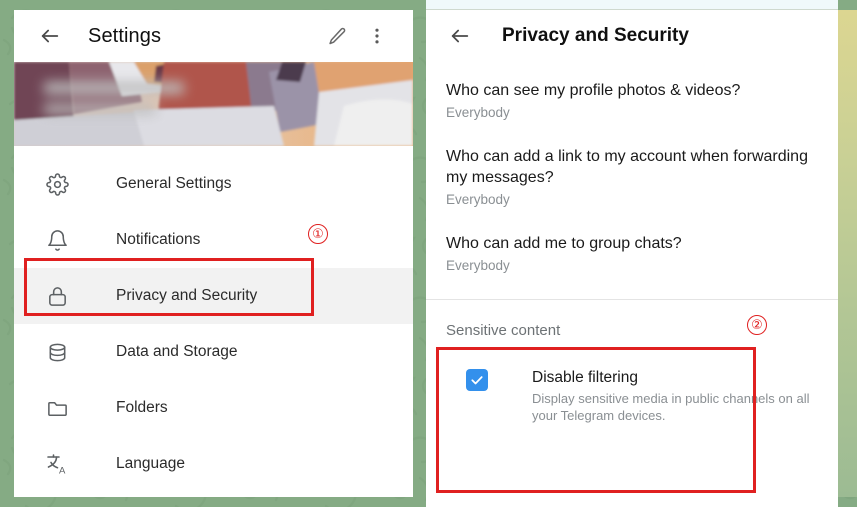 This screenshot has width=857, height=507. What do you see at coordinates (564, 243) in the screenshot?
I see `privacy-question: Who can add me to group chats?` at bounding box center [564, 243].